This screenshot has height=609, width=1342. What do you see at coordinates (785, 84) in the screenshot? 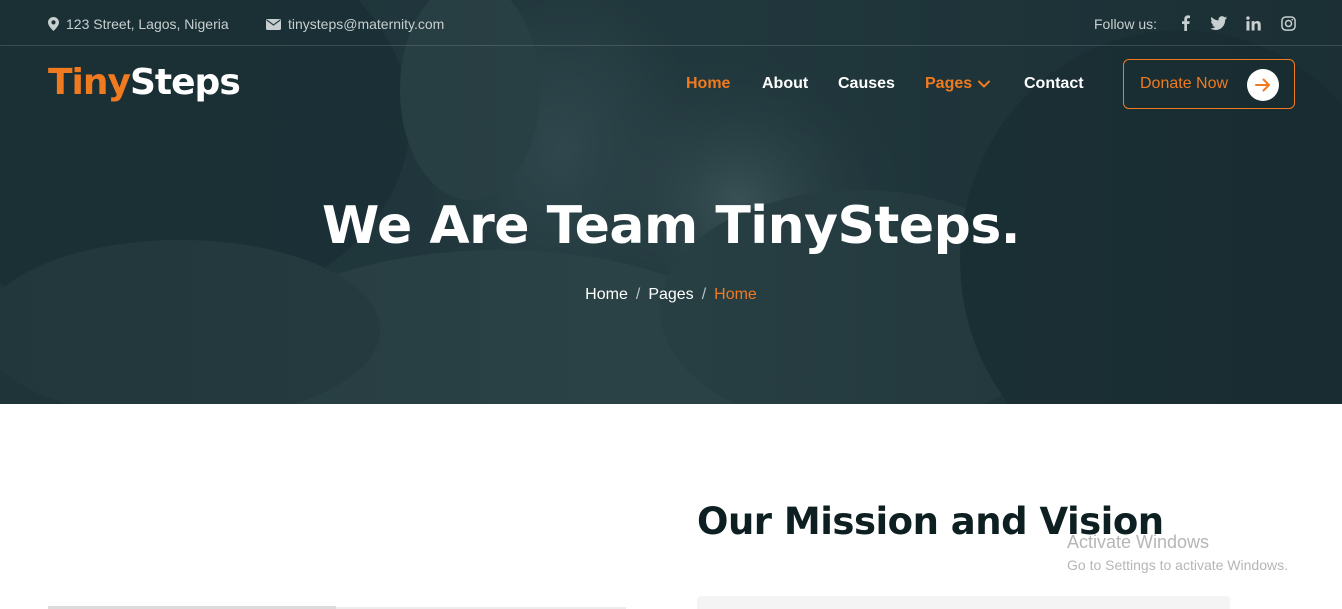
I see `nav-about: About` at bounding box center [785, 84].